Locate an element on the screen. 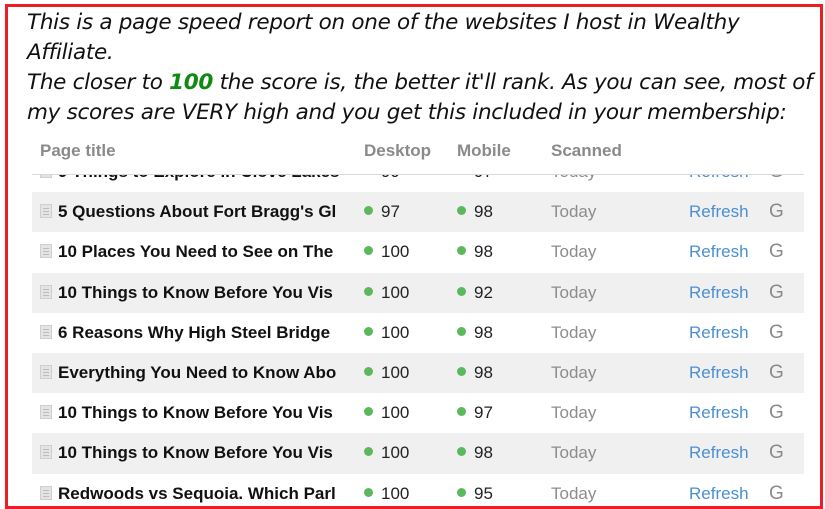  mobile-score-value: 92 is located at coordinates (483, 292).